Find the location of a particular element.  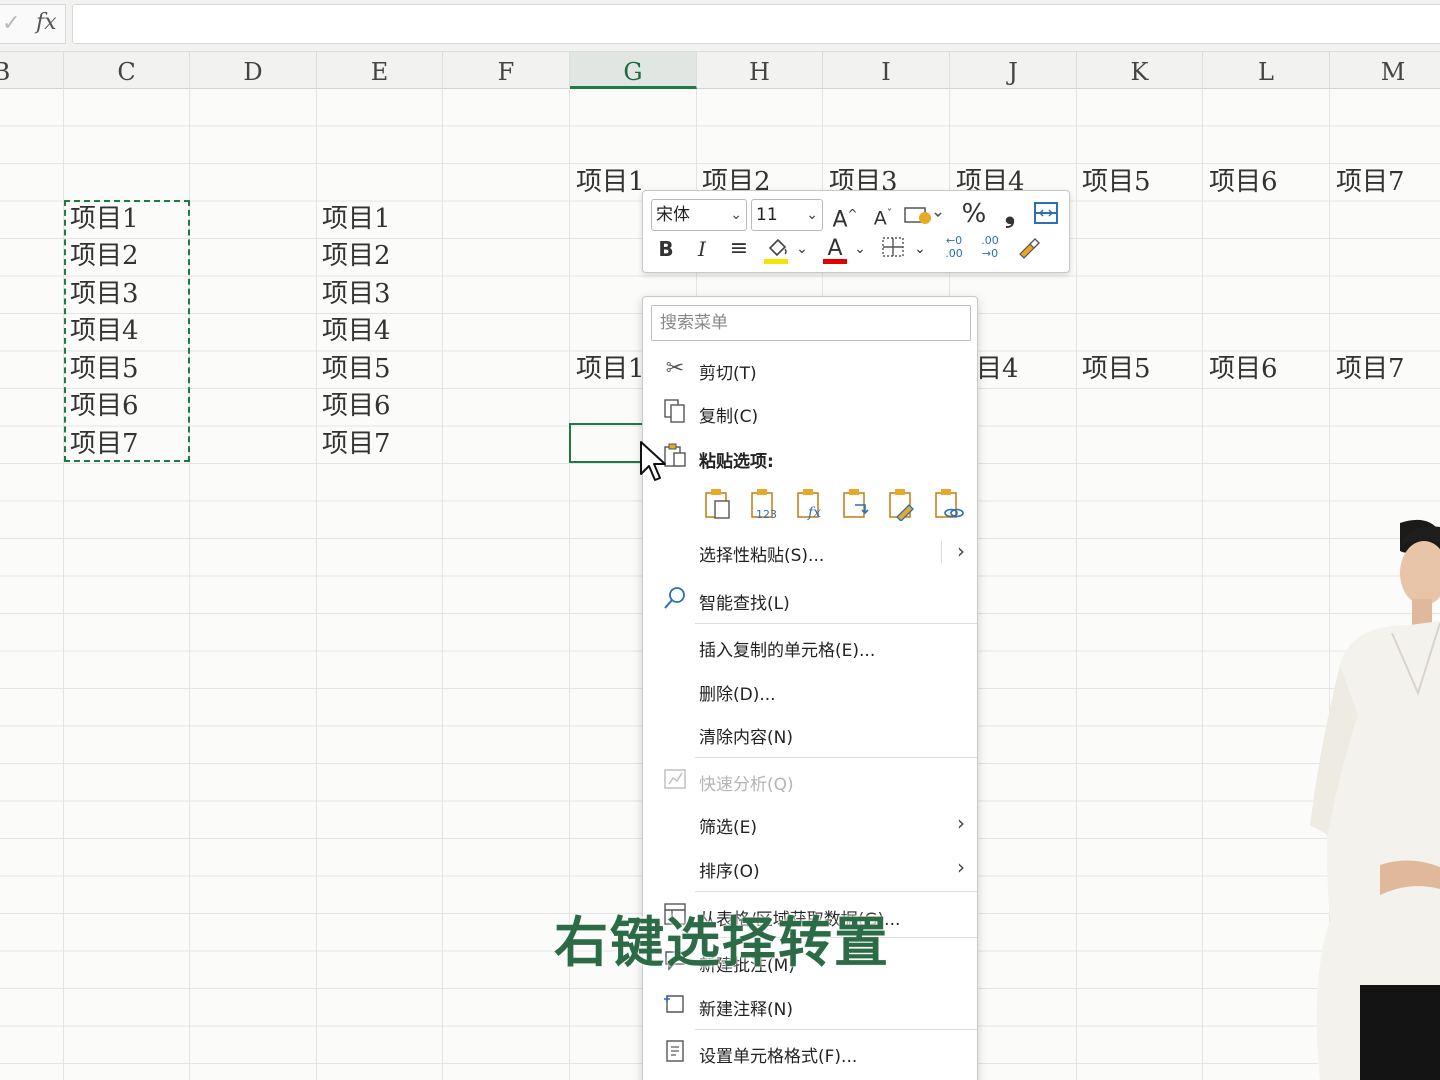

borders-icon is located at coordinates (893, 247).